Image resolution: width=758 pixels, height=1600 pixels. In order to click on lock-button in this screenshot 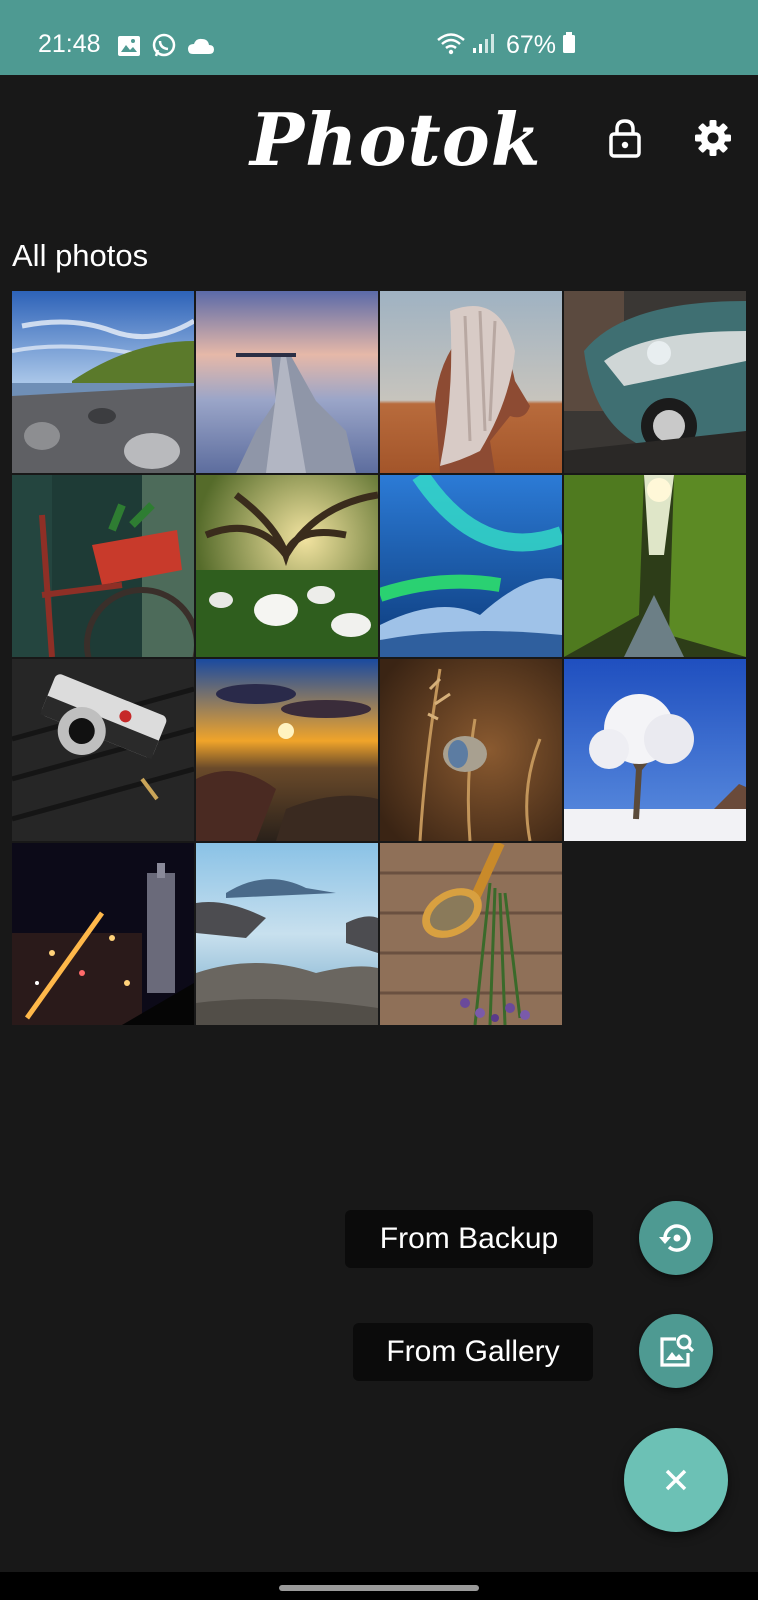, I will do `click(625, 138)`.